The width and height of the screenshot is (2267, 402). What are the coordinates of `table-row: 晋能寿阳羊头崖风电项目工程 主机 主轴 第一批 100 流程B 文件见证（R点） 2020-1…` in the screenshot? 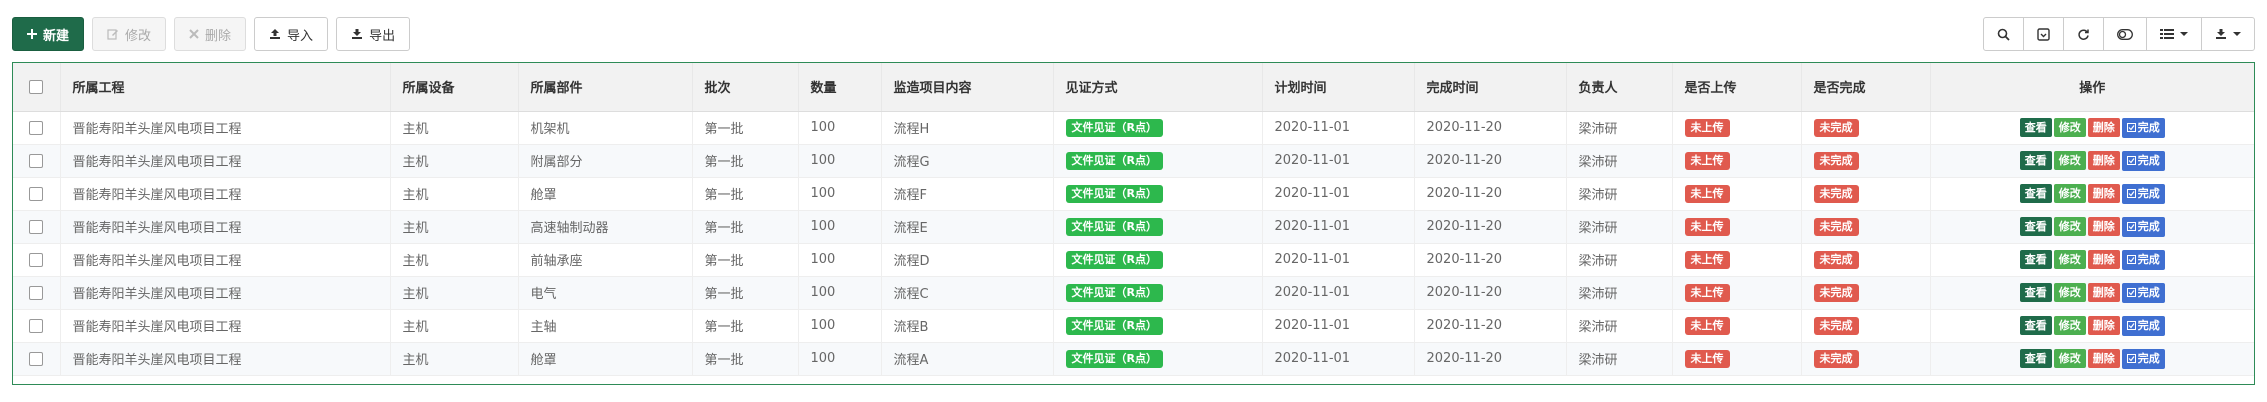 It's located at (1133, 326).